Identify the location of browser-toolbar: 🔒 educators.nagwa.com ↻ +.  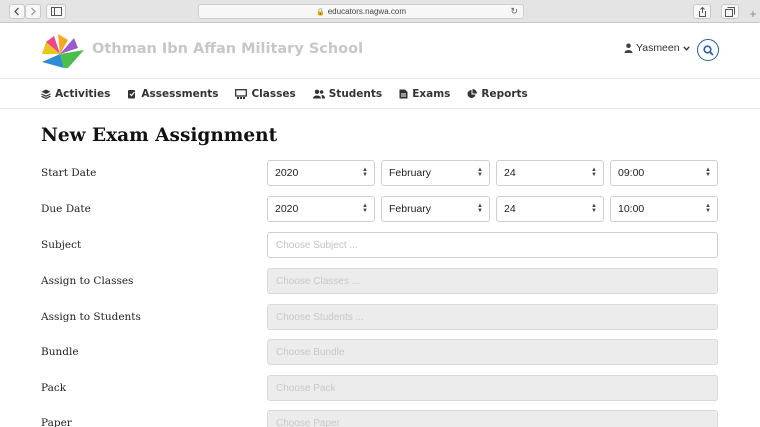
(380, 11).